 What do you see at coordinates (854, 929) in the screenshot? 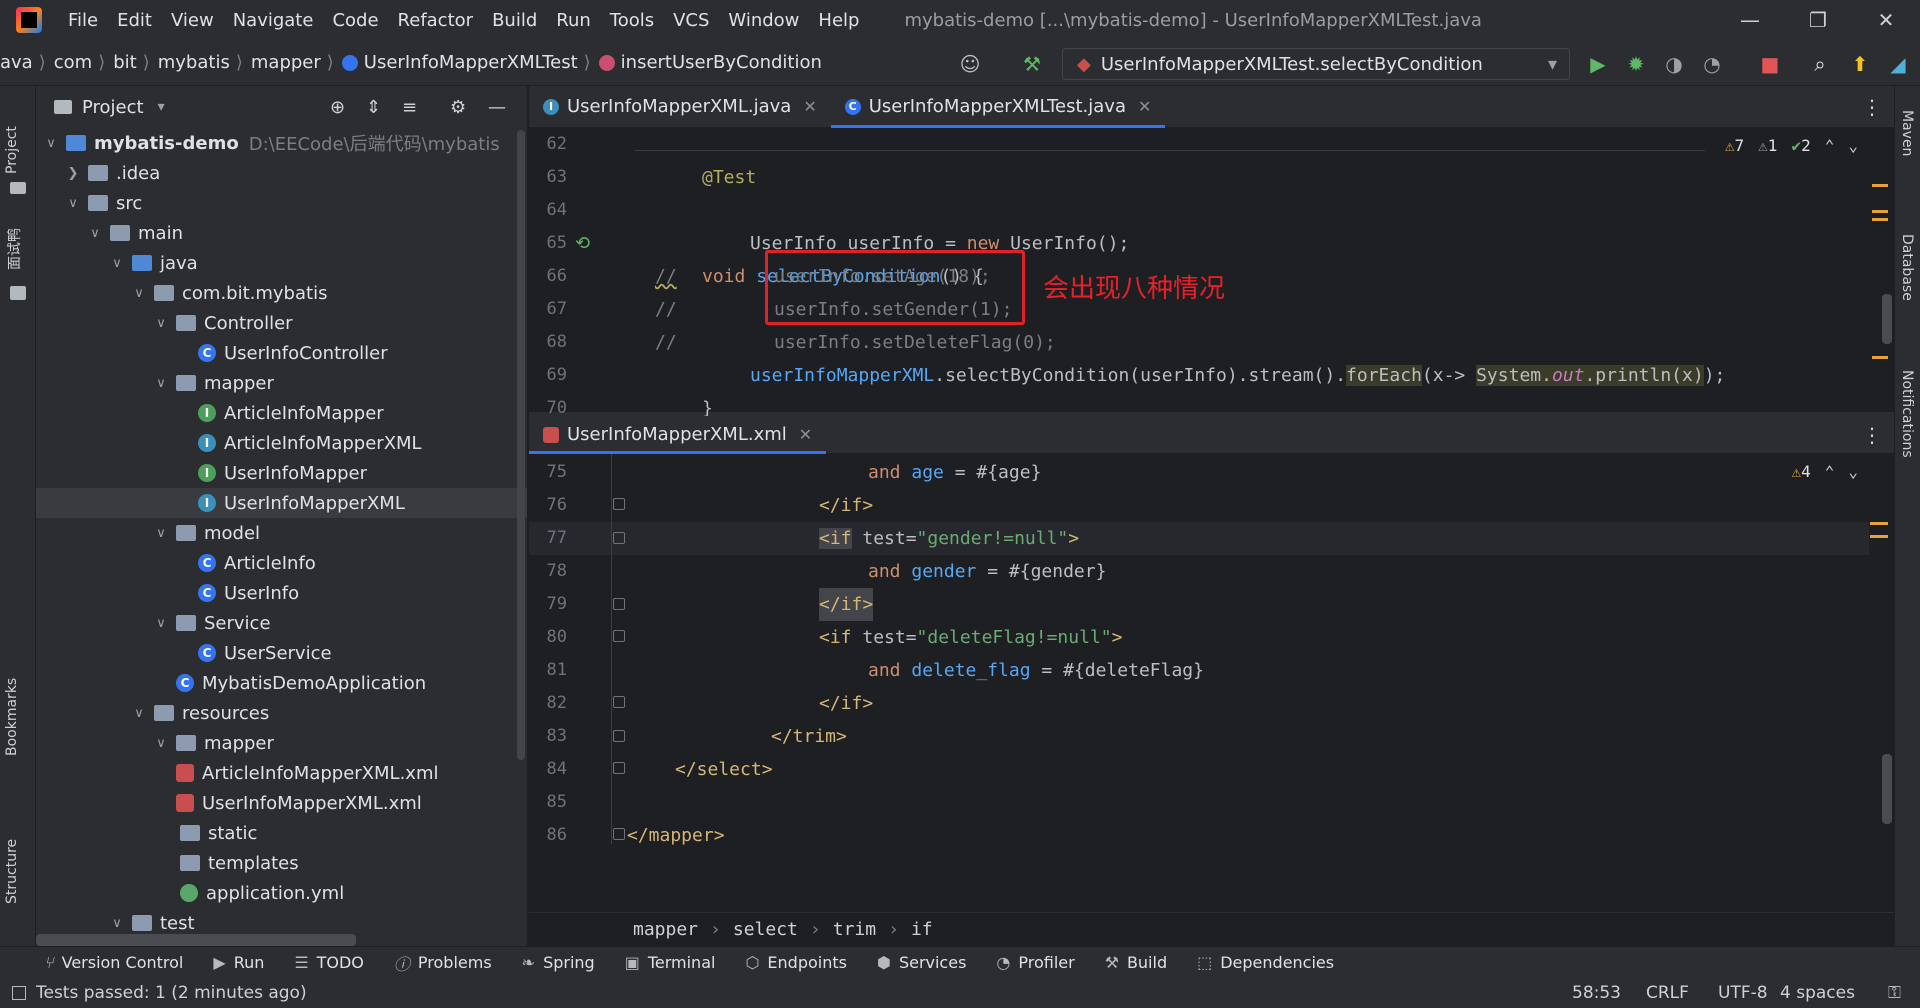
I see `breadcrumb-item: trim` at bounding box center [854, 929].